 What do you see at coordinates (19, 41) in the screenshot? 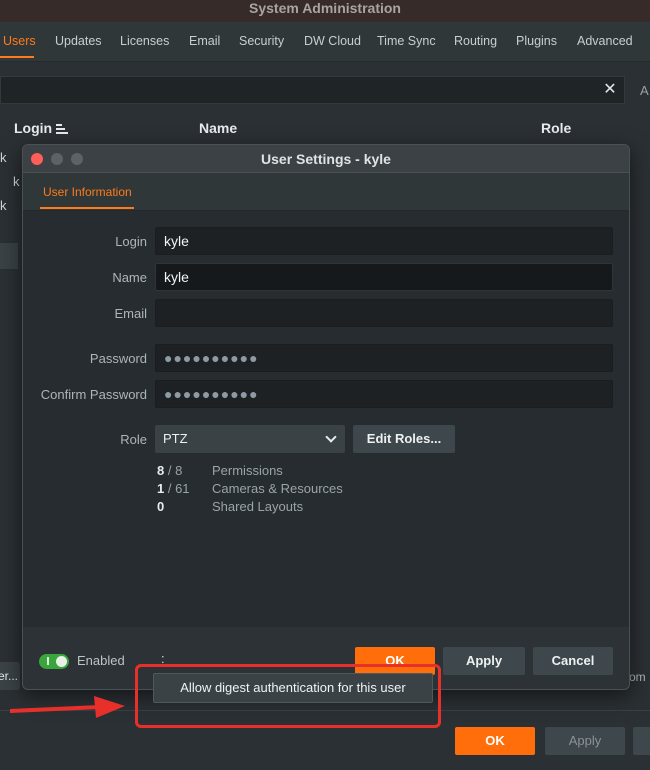
I see `tab-users: Users` at bounding box center [19, 41].